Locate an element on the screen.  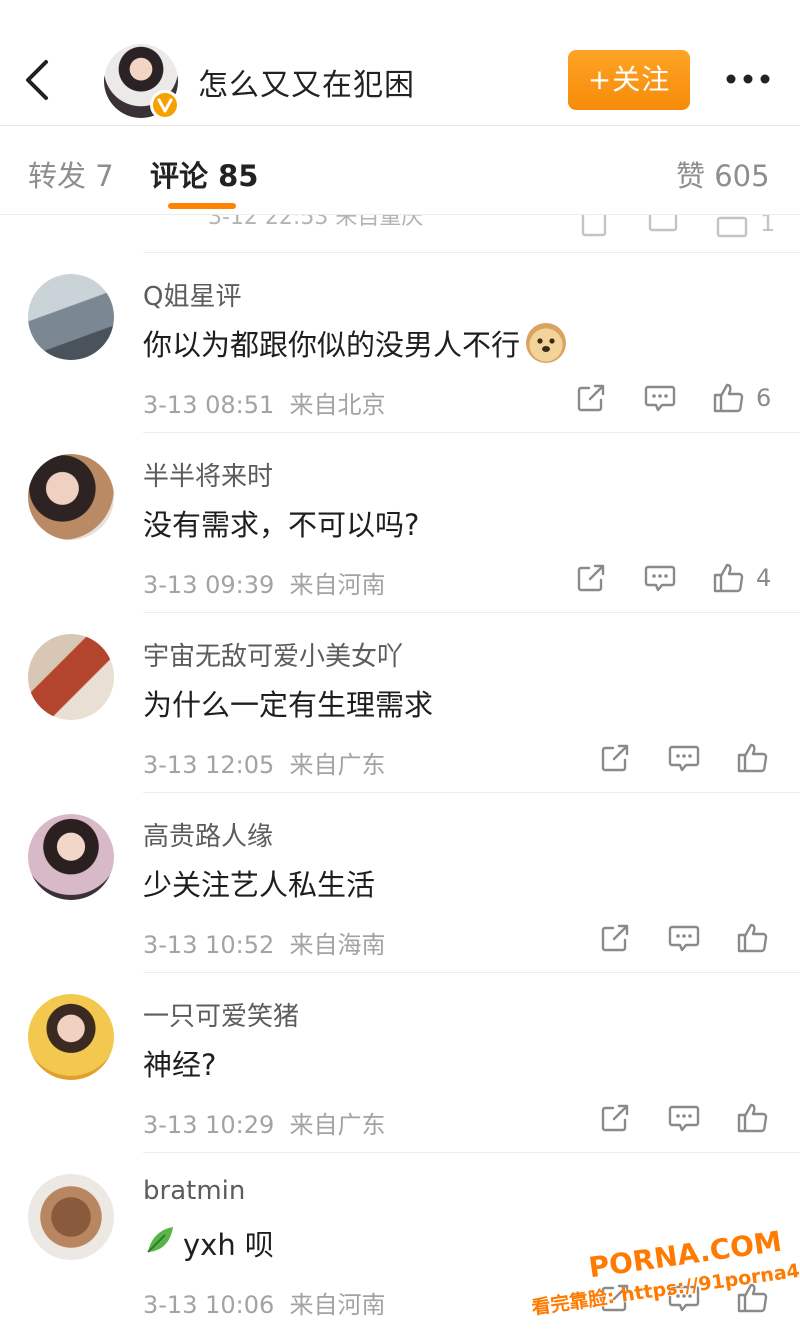
comment-text-row: 没有需求，不可以吗? is located at coordinates (281, 523).